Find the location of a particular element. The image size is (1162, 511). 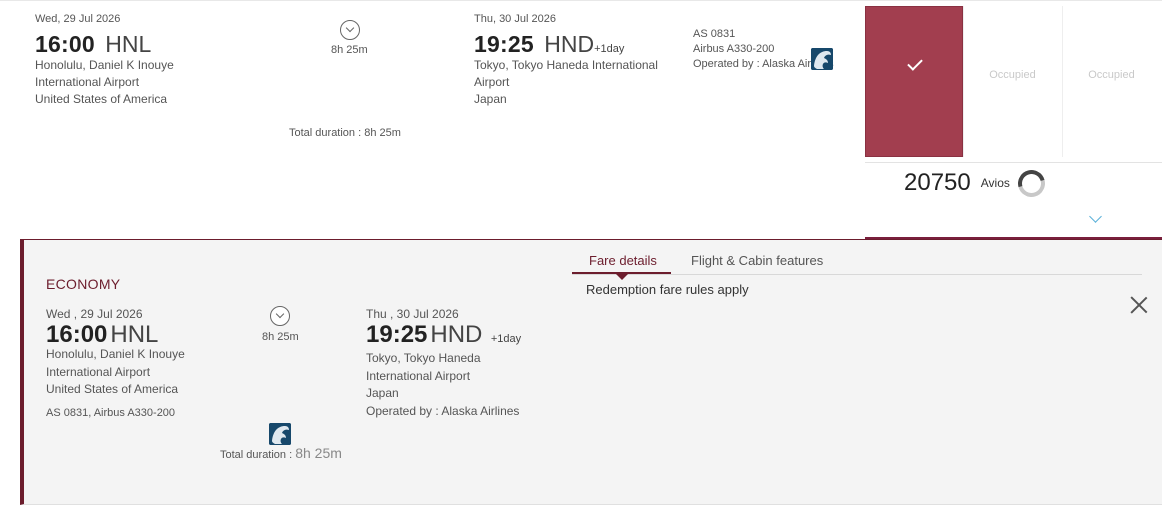

tab-flight-cabin-features: Flight & Cabin features is located at coordinates (757, 260).